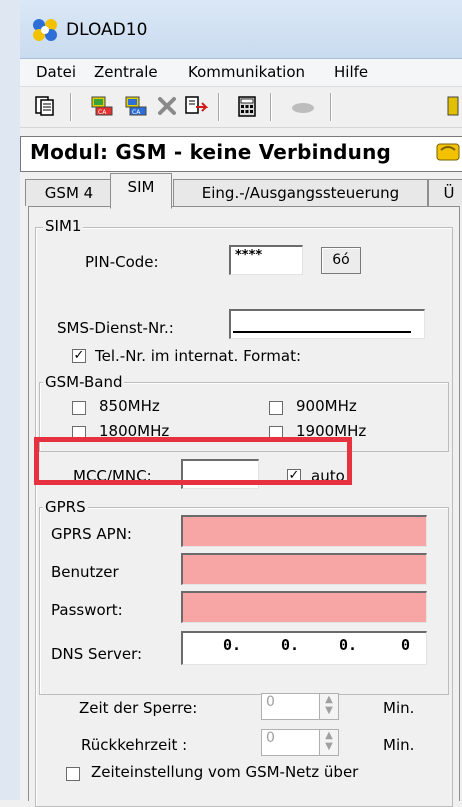 The image size is (462, 807). I want to click on dns-octet-2: 0., so click(290, 645).